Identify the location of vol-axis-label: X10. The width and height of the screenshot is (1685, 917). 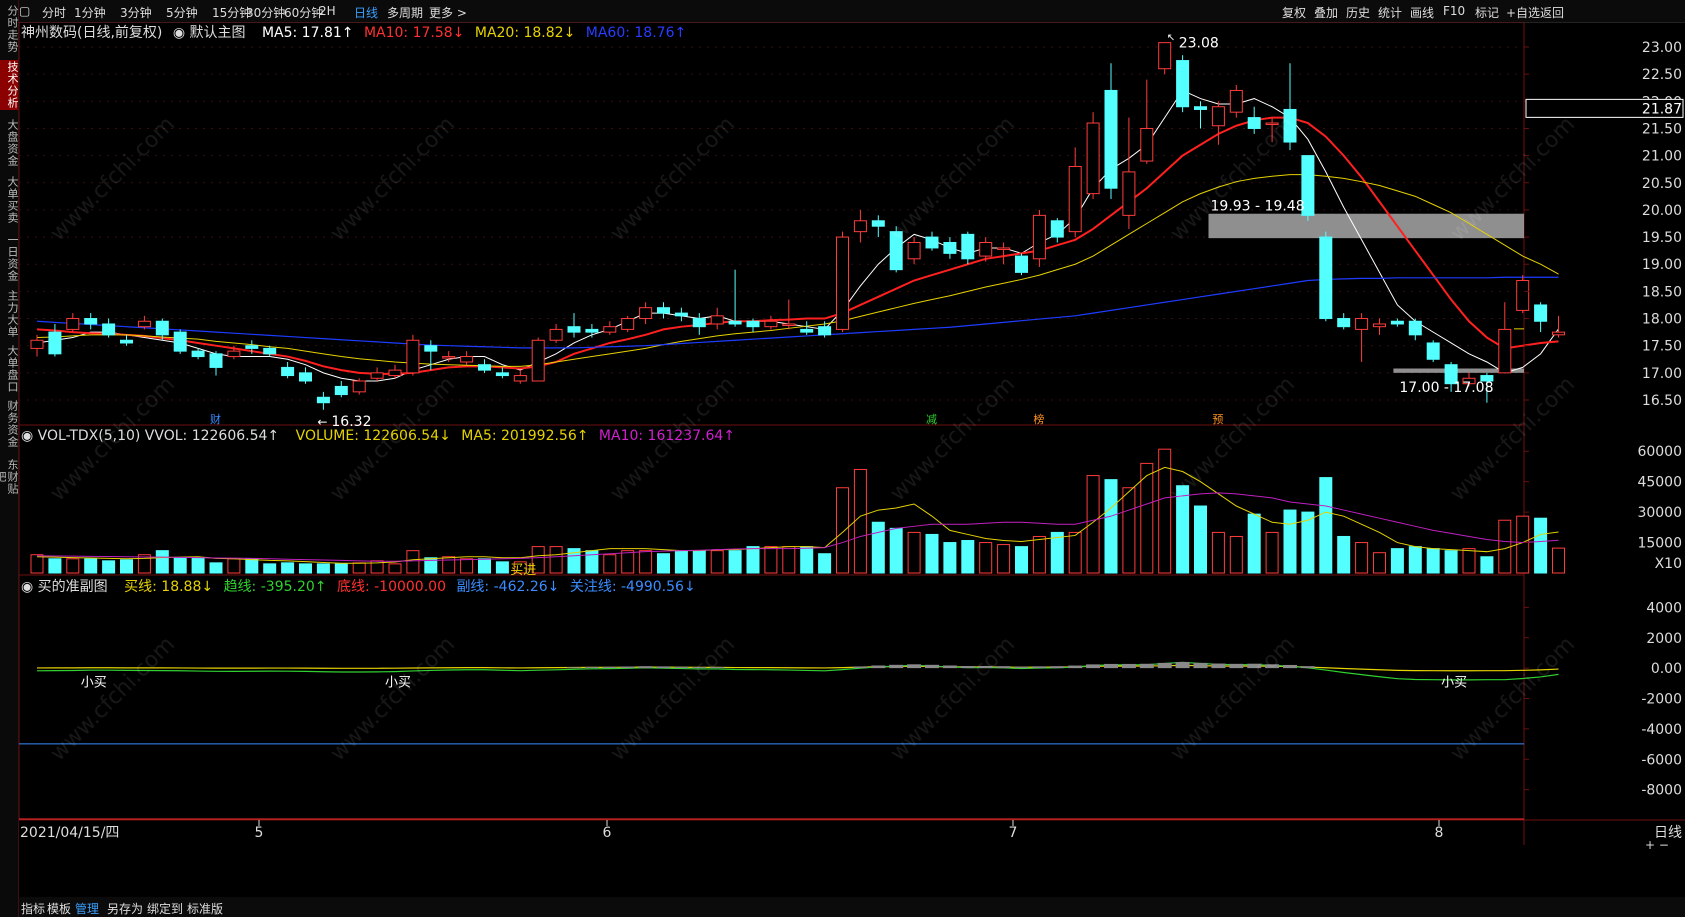
(1668, 564).